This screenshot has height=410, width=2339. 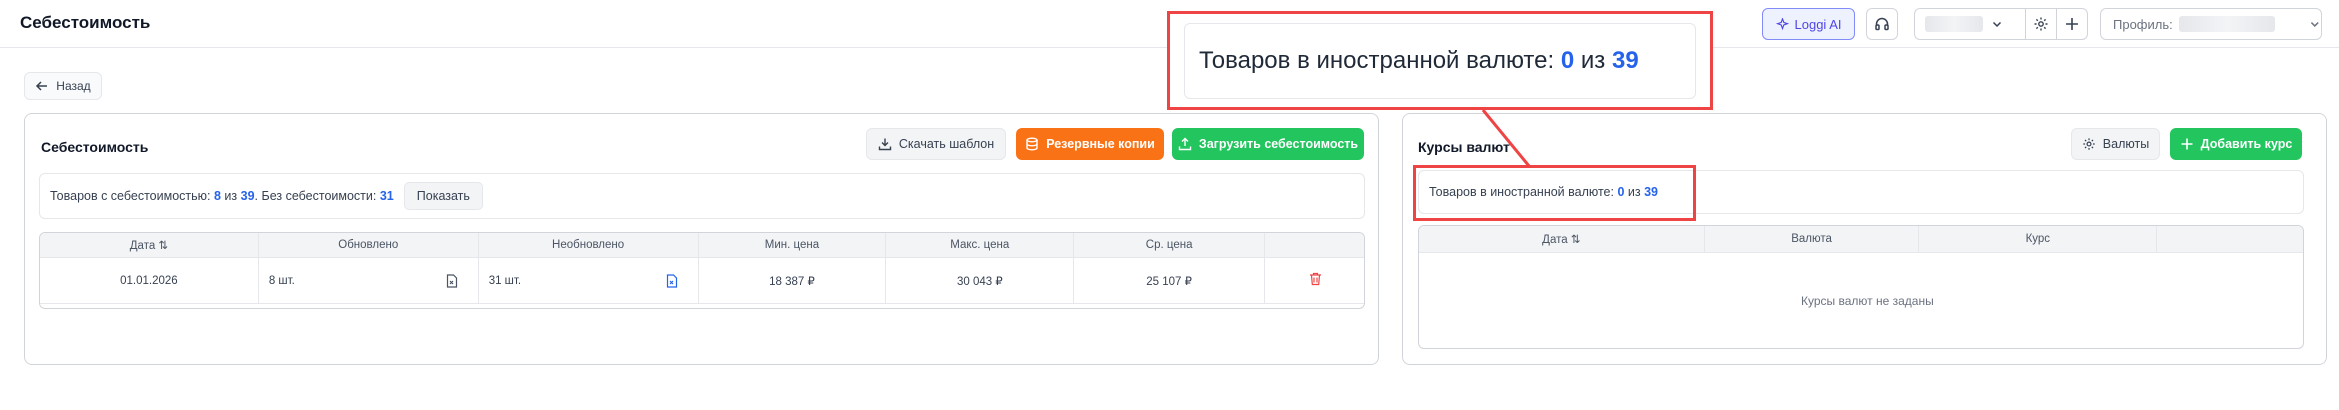 What do you see at coordinates (247, 196) in the screenshot?
I see `total-count: 39` at bounding box center [247, 196].